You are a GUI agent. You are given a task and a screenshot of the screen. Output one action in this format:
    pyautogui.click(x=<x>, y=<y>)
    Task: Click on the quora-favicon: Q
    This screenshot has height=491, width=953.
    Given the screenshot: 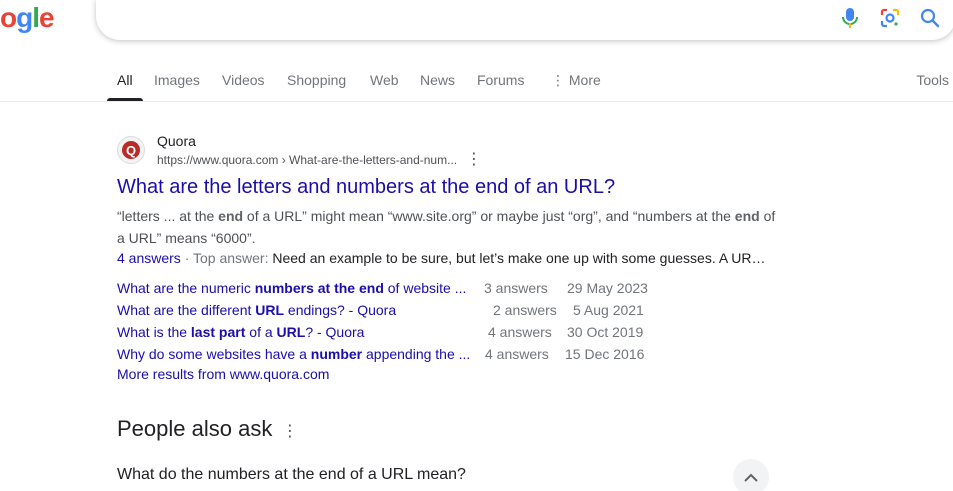 What is the action you would take?
    pyautogui.click(x=131, y=150)
    